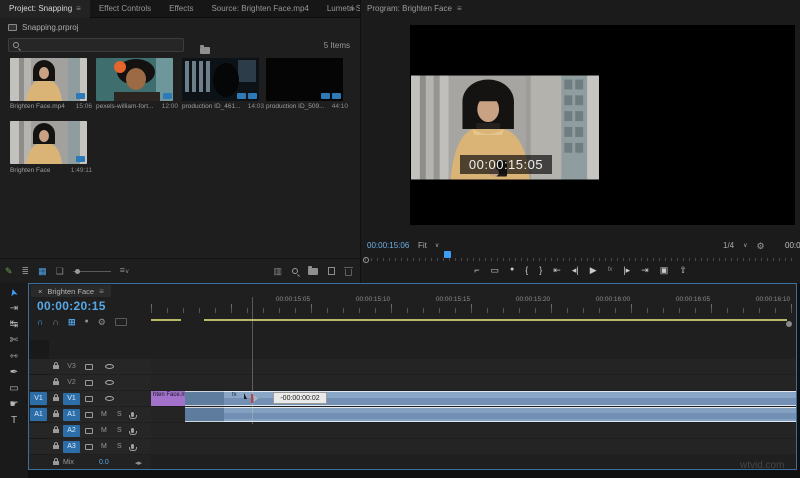 The image size is (800, 478). Describe the element at coordinates (42, 271) in the screenshot. I see `icon-view-icon: ▦` at that location.